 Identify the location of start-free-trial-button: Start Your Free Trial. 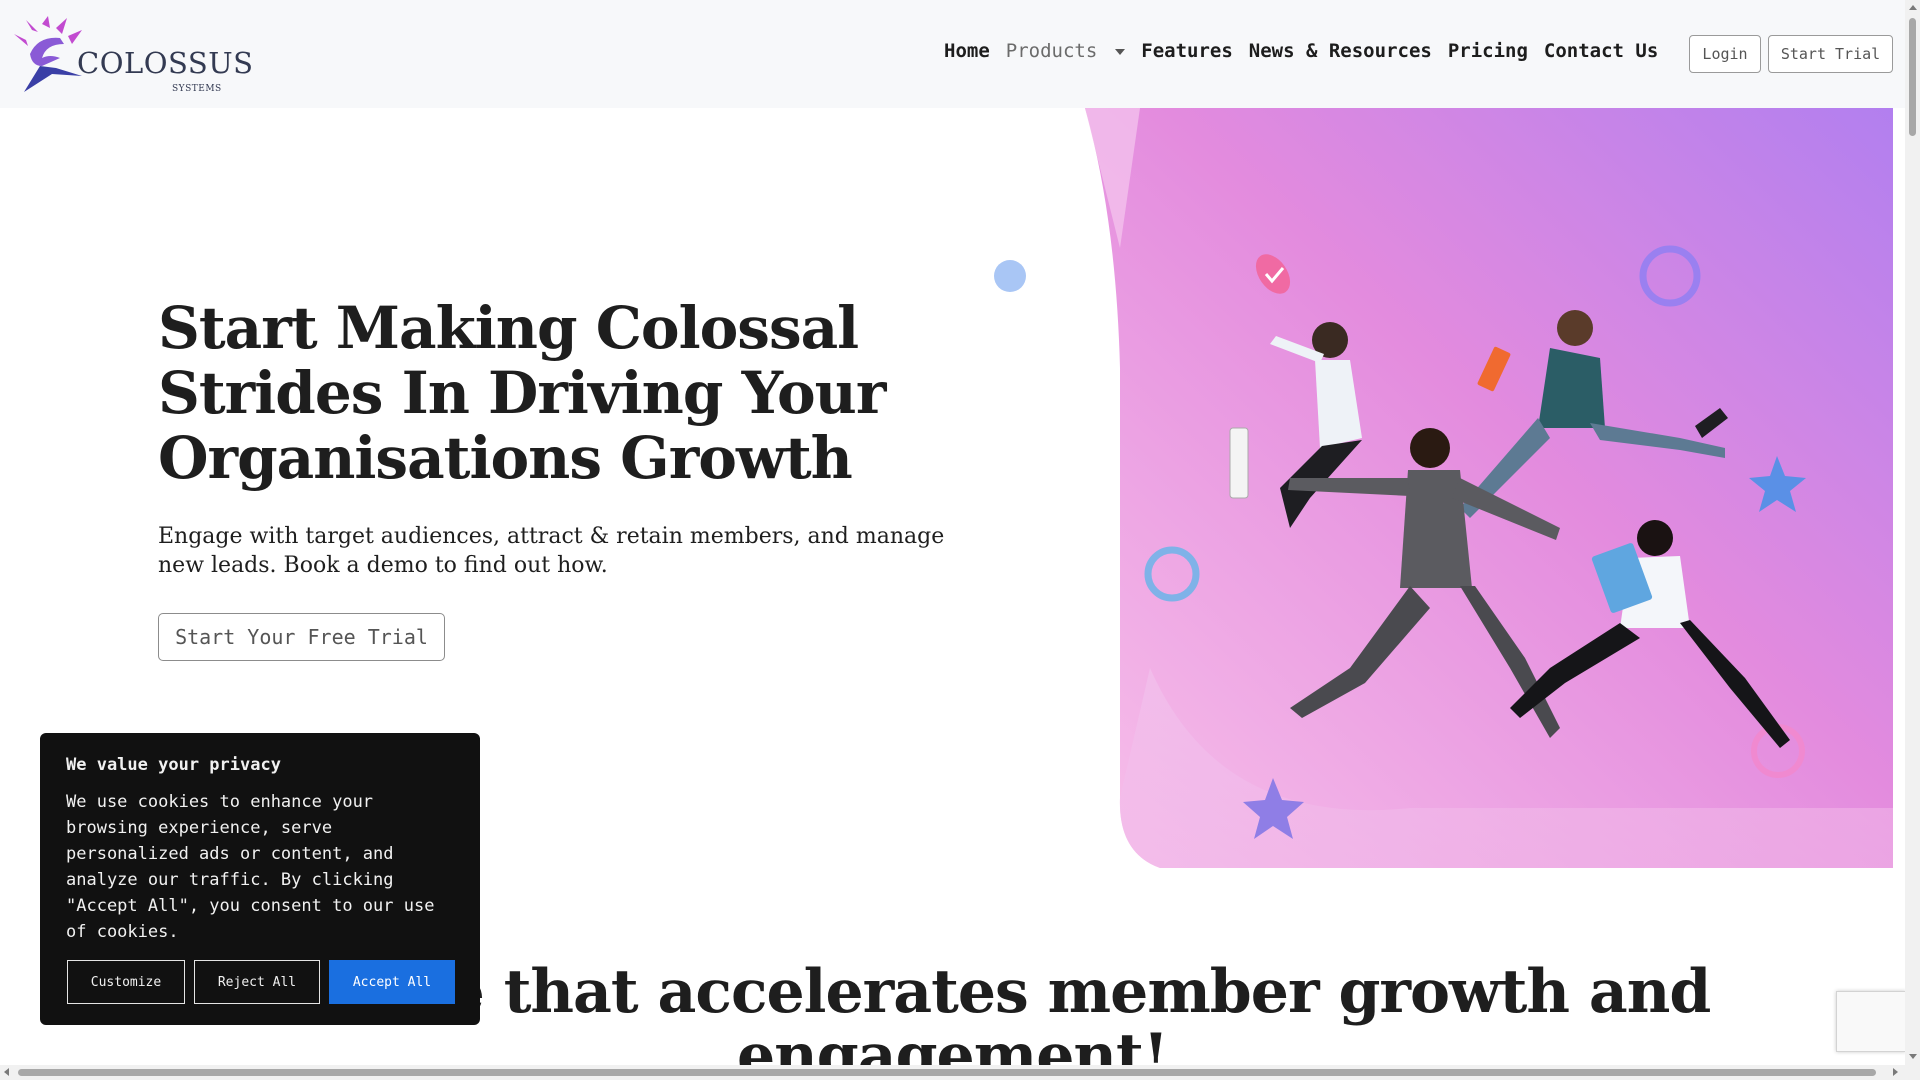
(301, 637).